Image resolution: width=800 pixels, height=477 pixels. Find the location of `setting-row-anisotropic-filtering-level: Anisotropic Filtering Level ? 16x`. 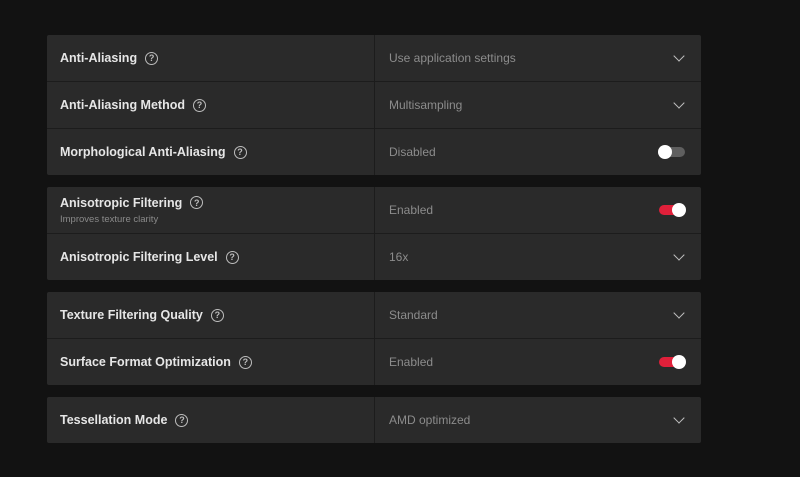

setting-row-anisotropic-filtering-level: Anisotropic Filtering Level ? 16x is located at coordinates (374, 256).